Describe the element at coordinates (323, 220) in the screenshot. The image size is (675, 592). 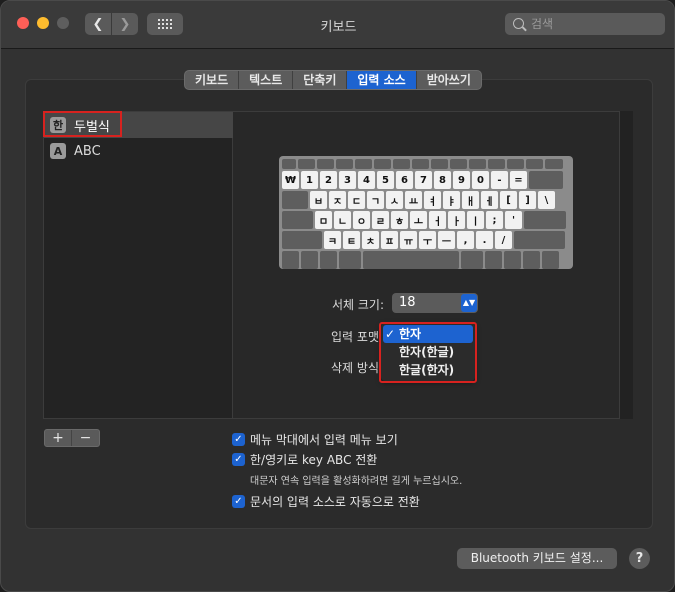
I see `keyboard-key: ㅁ` at that location.